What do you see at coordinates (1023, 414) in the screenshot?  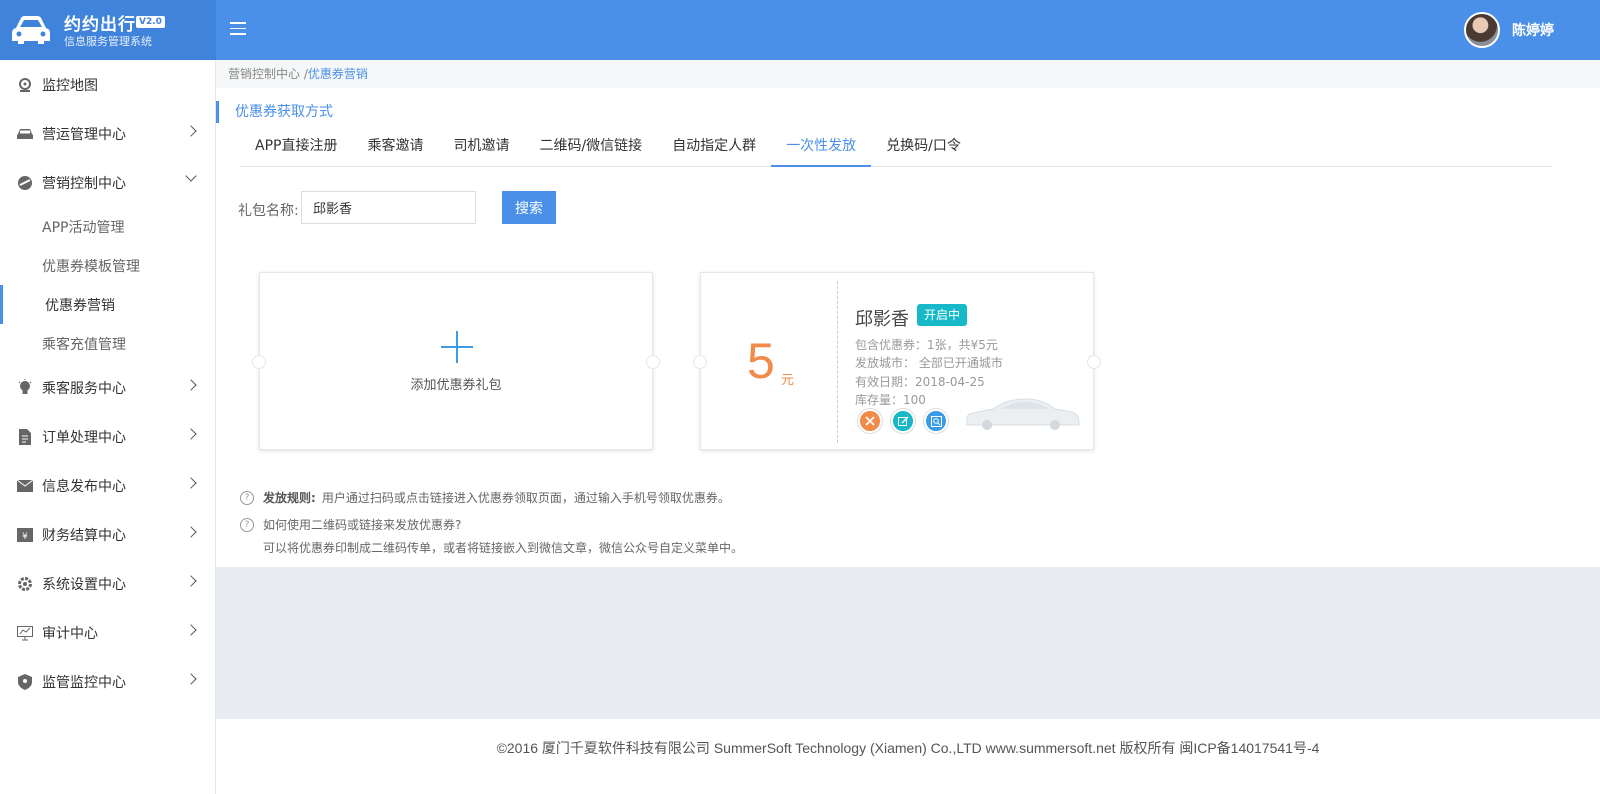 I see `car-illustration-icon` at bounding box center [1023, 414].